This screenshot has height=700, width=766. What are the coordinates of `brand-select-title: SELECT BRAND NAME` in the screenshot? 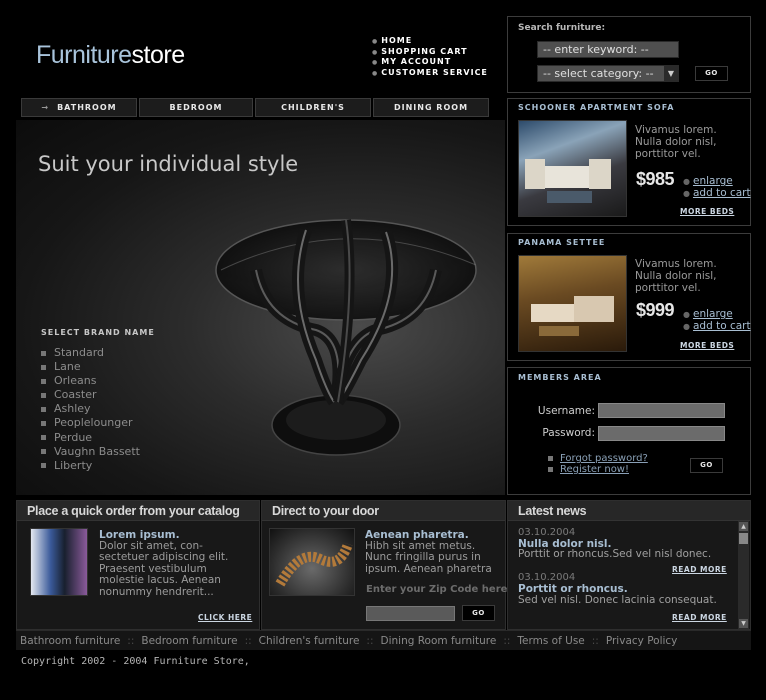 It's located at (98, 332).